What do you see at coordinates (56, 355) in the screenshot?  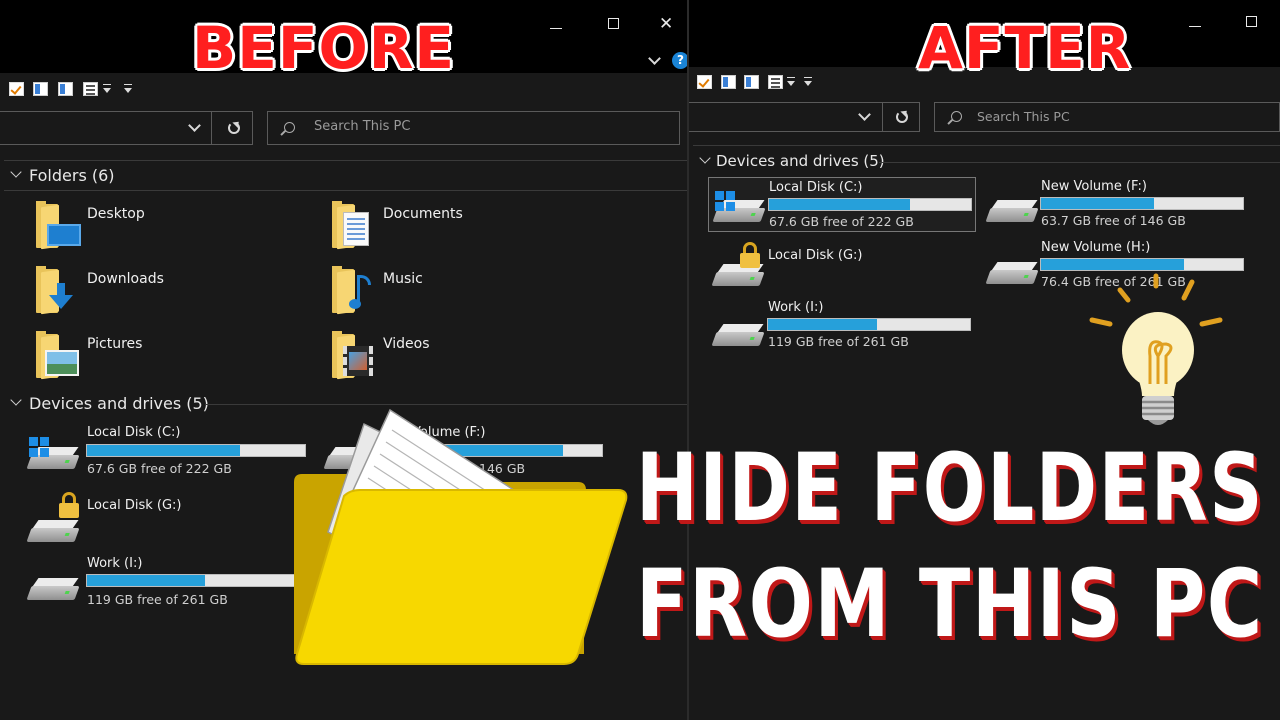 I see `pictures-folder-icon` at bounding box center [56, 355].